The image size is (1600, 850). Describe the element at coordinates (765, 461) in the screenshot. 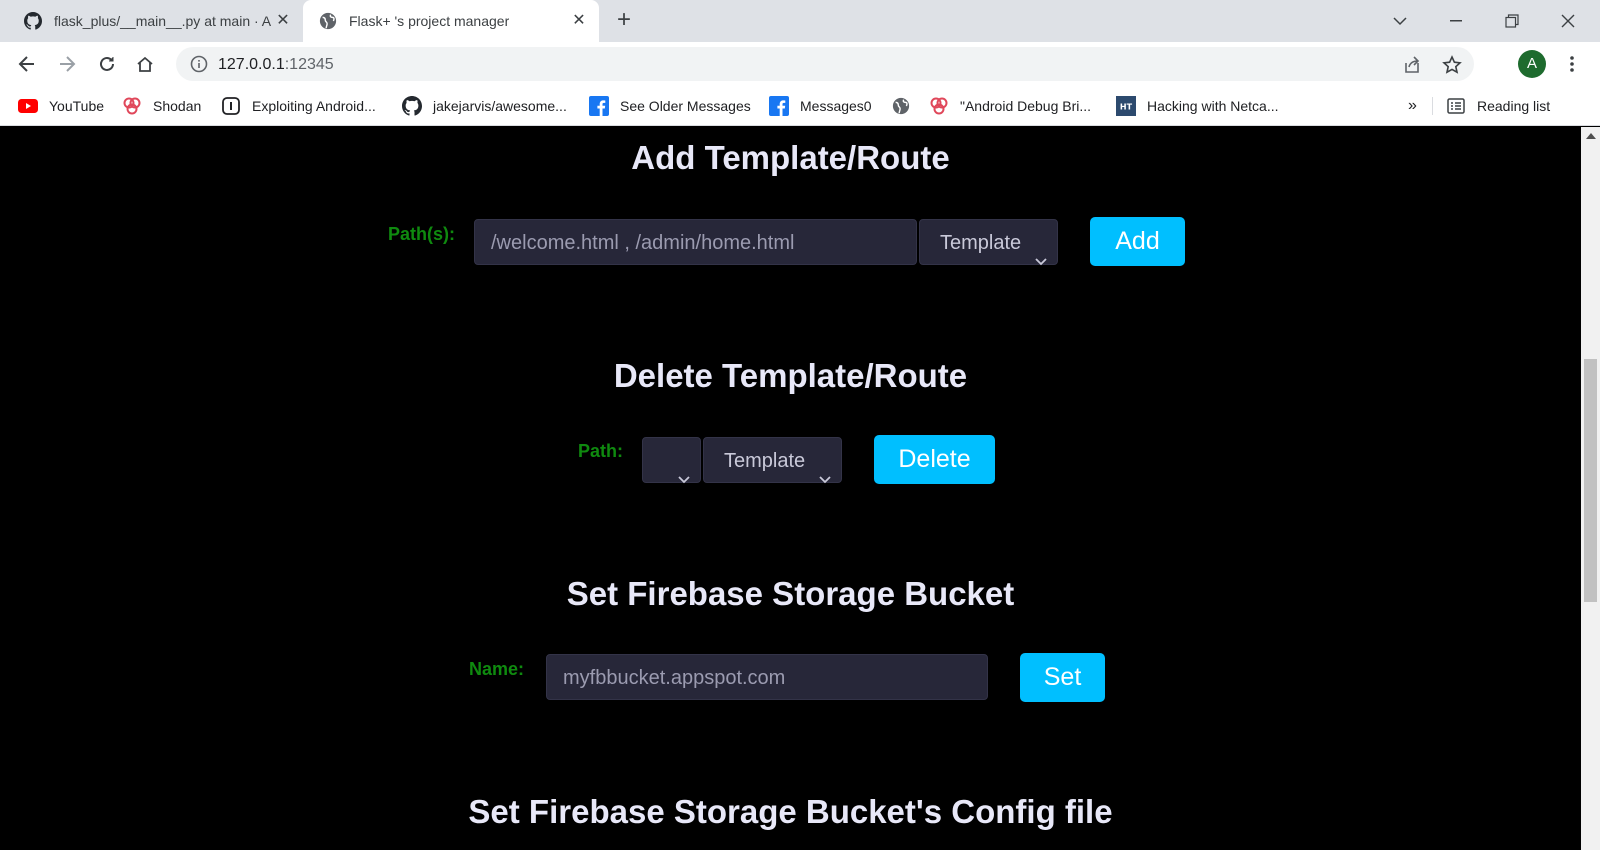

I see `delete-type-value: Template` at that location.